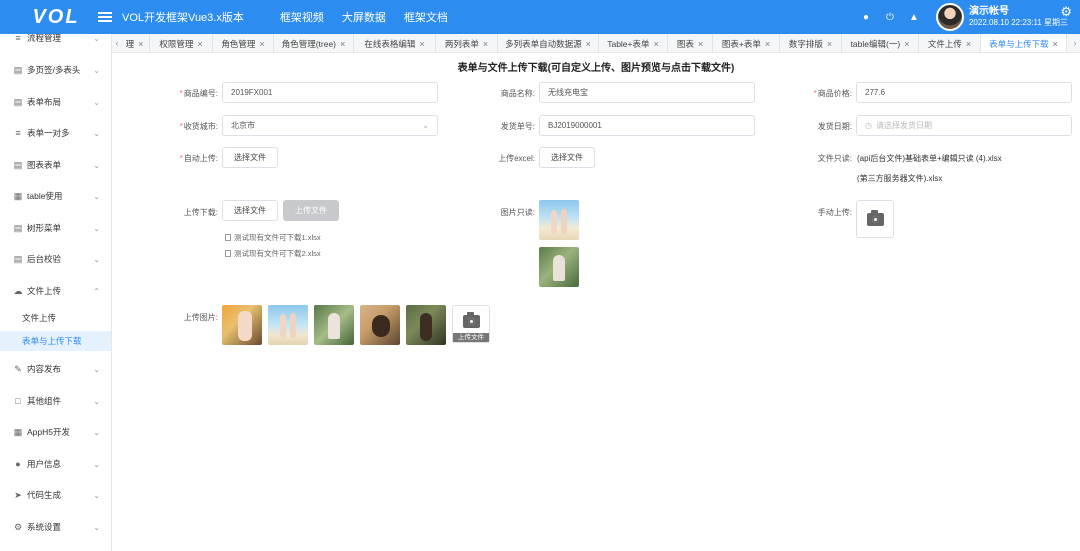 The width and height of the screenshot is (1080, 551). I want to click on manual-upload-box, so click(875, 219).